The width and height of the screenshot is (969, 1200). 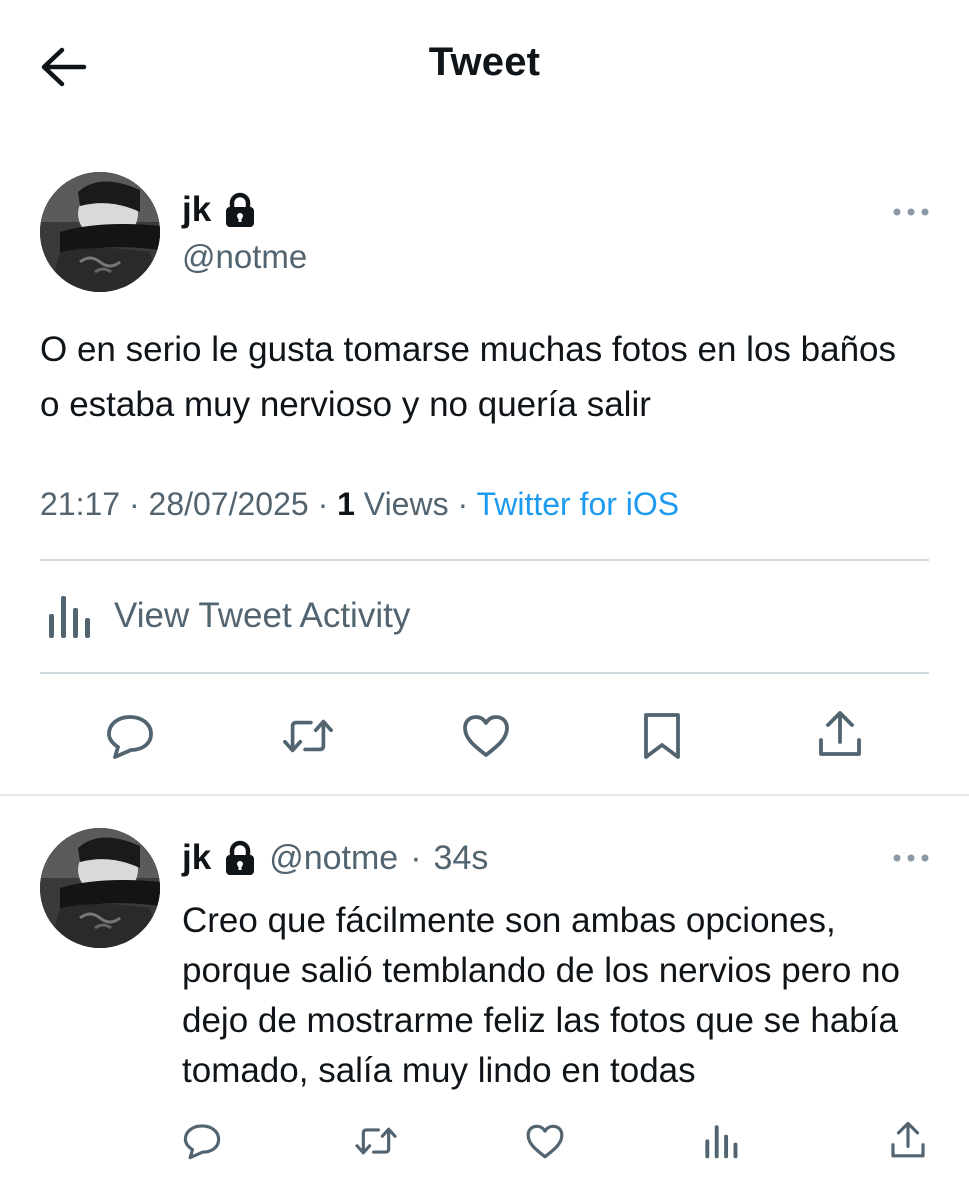 What do you see at coordinates (244, 257) in the screenshot?
I see `author-handle: @notme` at bounding box center [244, 257].